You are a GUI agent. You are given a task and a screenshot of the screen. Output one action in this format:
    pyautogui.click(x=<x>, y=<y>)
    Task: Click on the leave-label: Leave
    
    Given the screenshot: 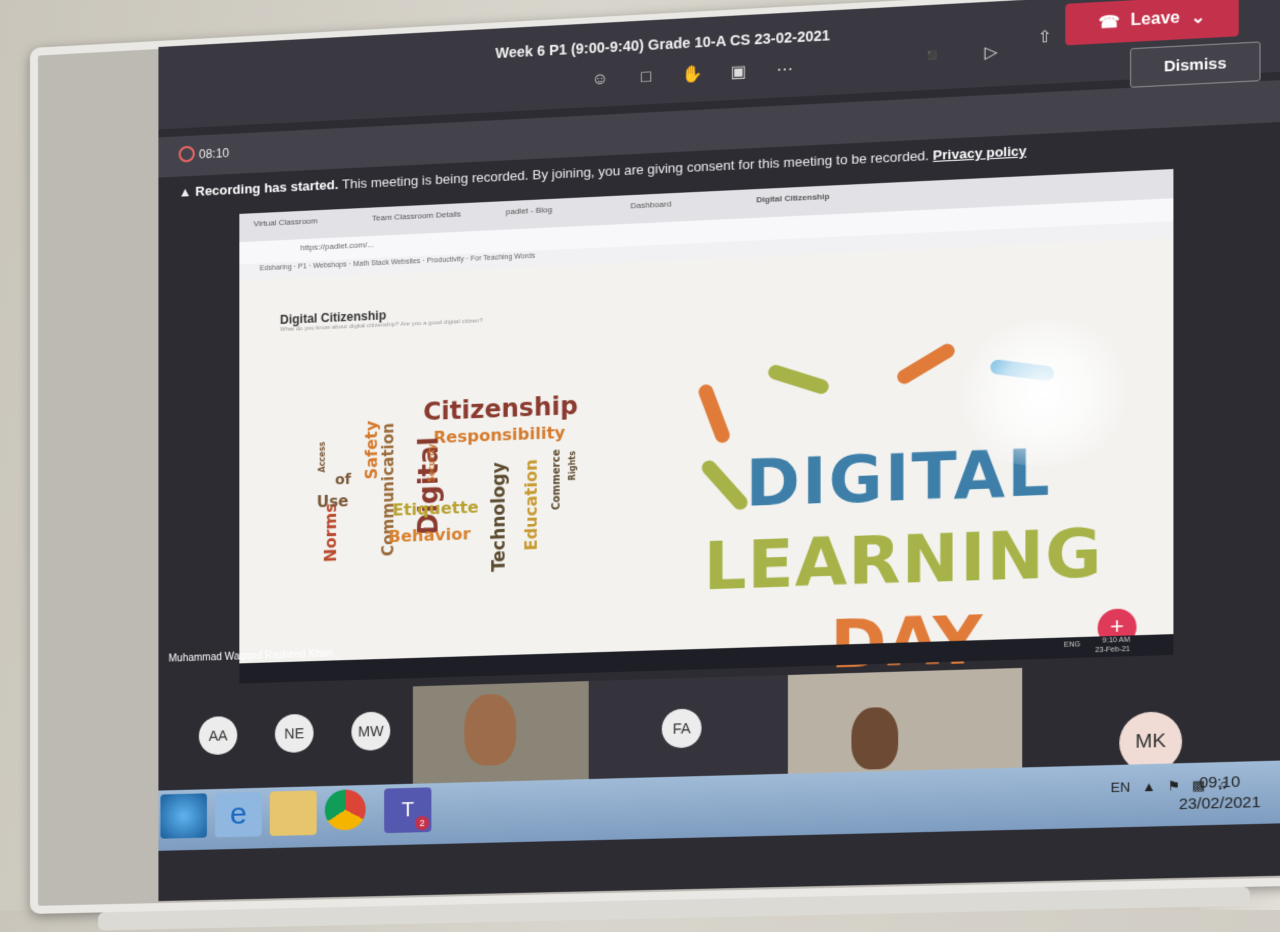 What is the action you would take?
    pyautogui.click(x=1155, y=19)
    